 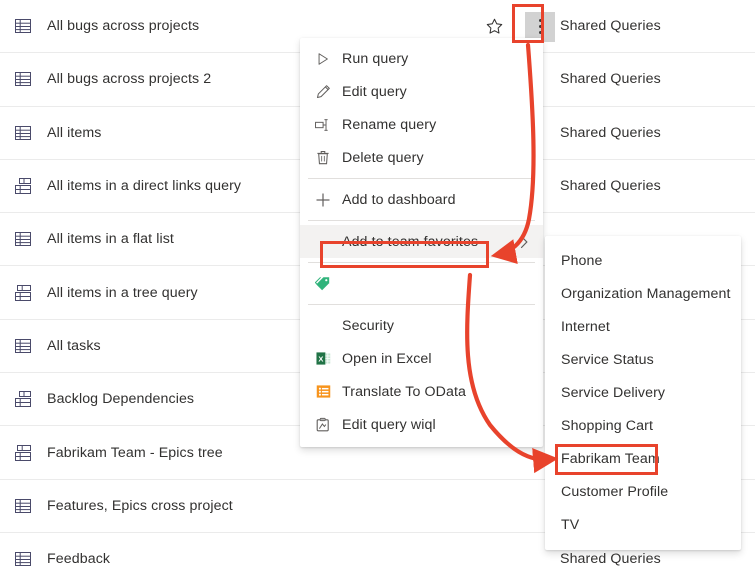 I want to click on odata-icon, so click(x=323, y=392).